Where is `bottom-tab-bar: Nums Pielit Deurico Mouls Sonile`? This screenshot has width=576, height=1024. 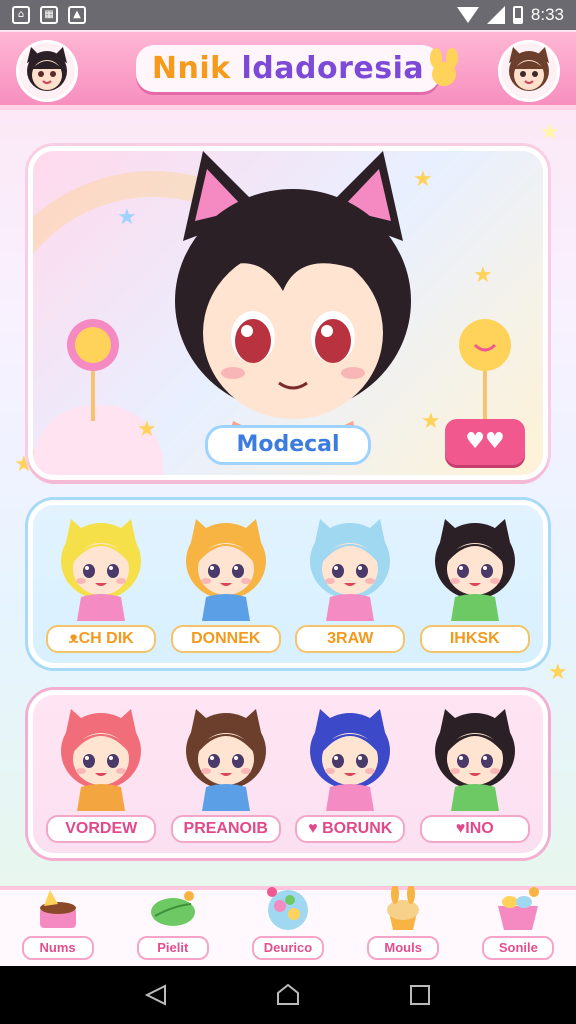
bottom-tab-bar: Nums Pielit Deurico Mouls Sonile is located at coordinates (288, 926).